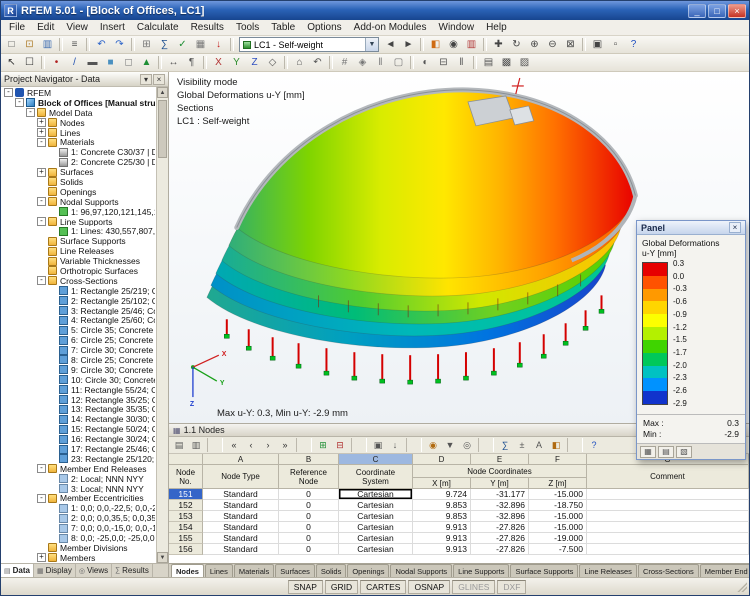  Describe the element at coordinates (78, 152) in the screenshot. I see `tree-item: 1: Concrete C30/37 | DIN 1045-1` at that location.